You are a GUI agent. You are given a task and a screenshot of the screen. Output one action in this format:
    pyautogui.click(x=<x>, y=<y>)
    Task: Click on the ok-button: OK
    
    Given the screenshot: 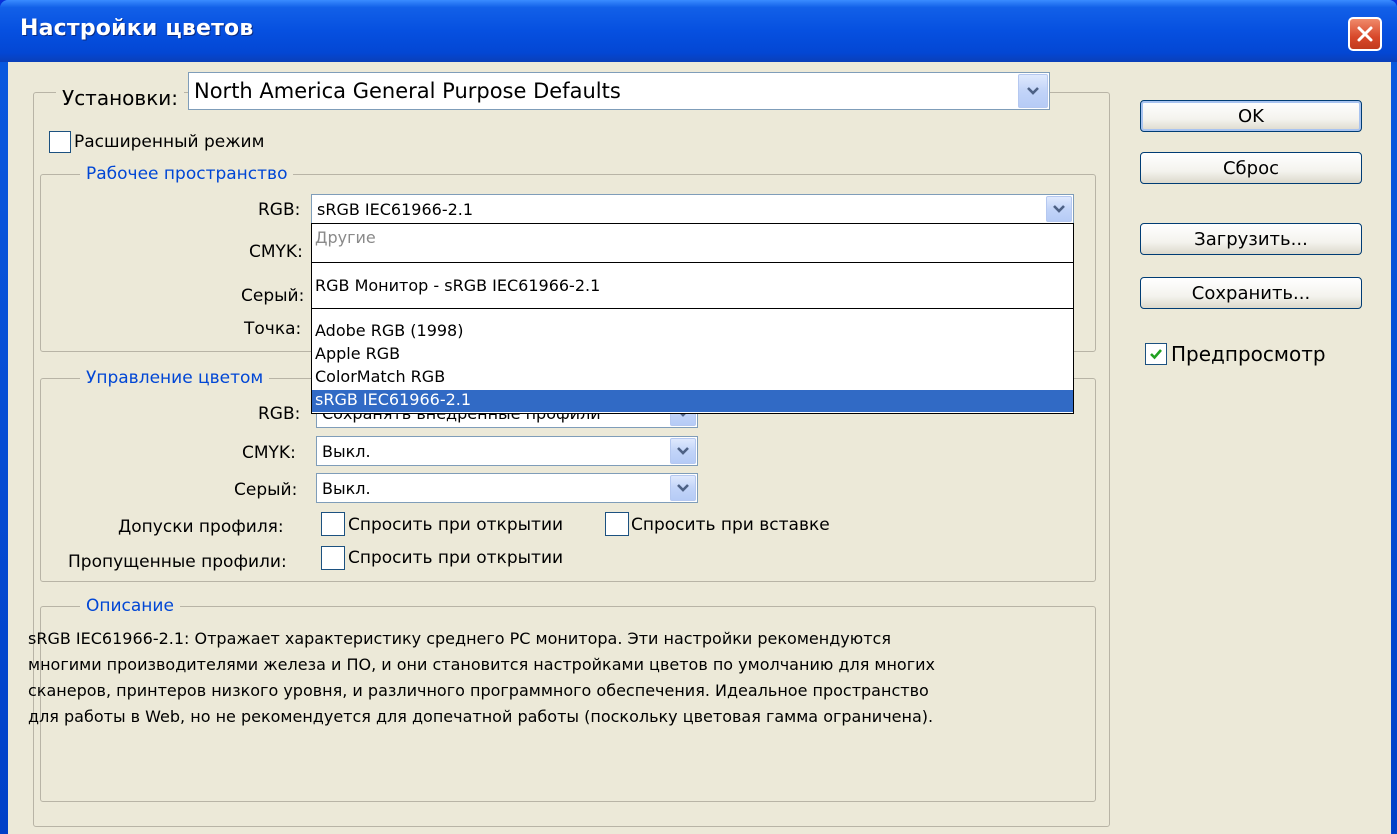 What is the action you would take?
    pyautogui.click(x=1251, y=116)
    